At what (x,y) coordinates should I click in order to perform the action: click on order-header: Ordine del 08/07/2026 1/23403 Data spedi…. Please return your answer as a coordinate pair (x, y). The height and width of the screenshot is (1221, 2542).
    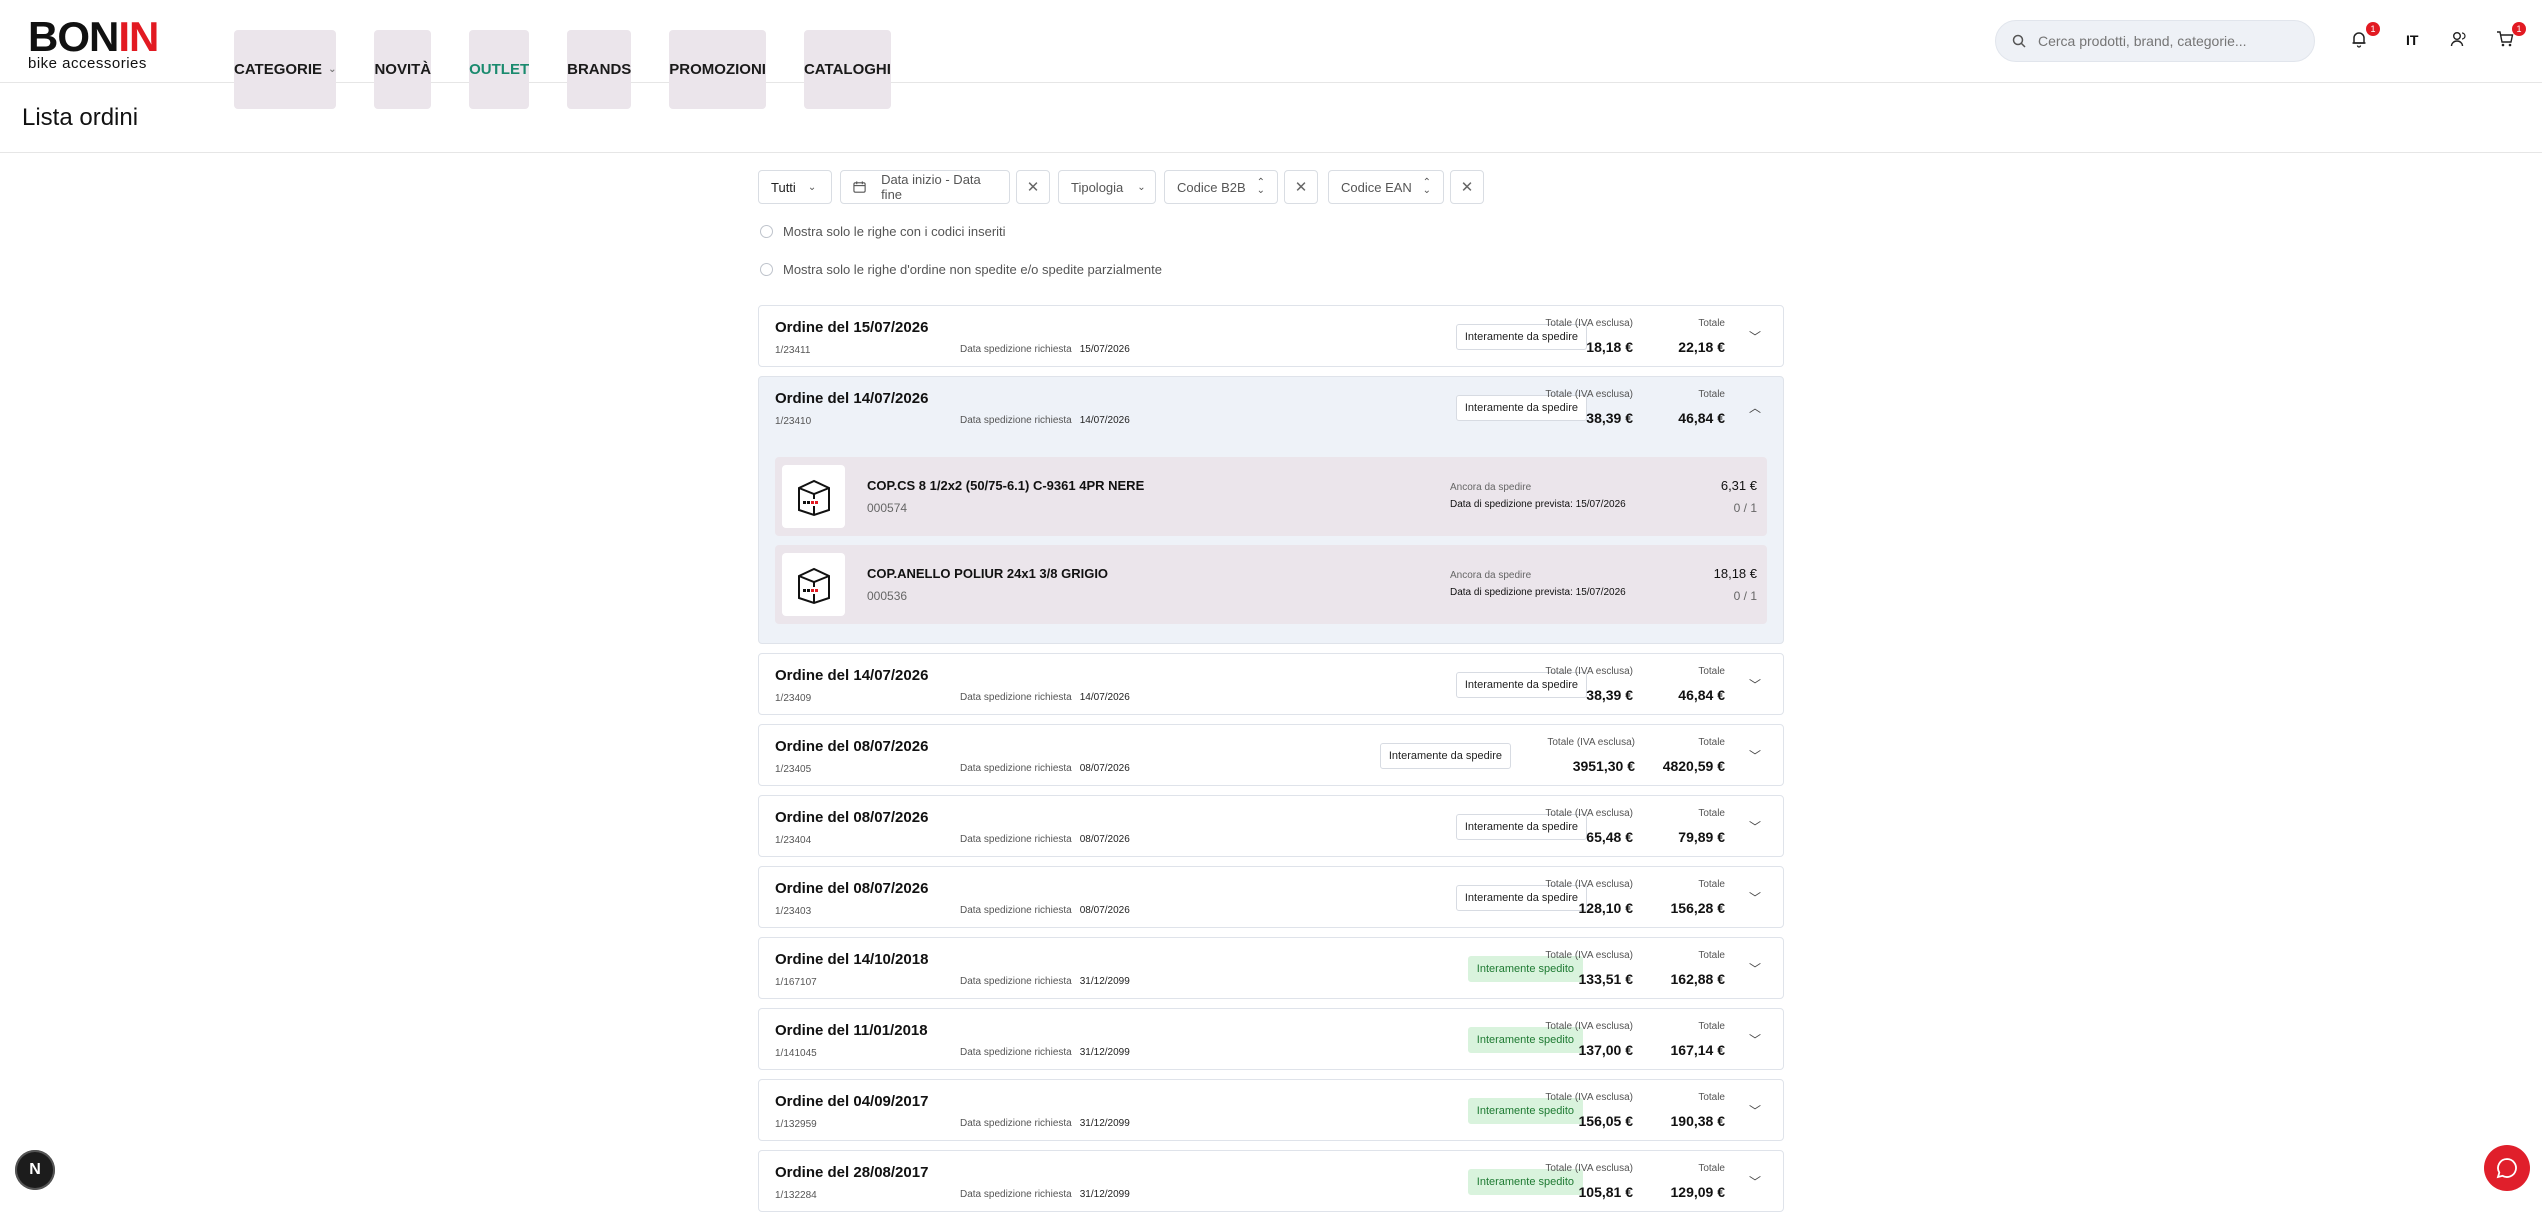
    Looking at the image, I should click on (1271, 897).